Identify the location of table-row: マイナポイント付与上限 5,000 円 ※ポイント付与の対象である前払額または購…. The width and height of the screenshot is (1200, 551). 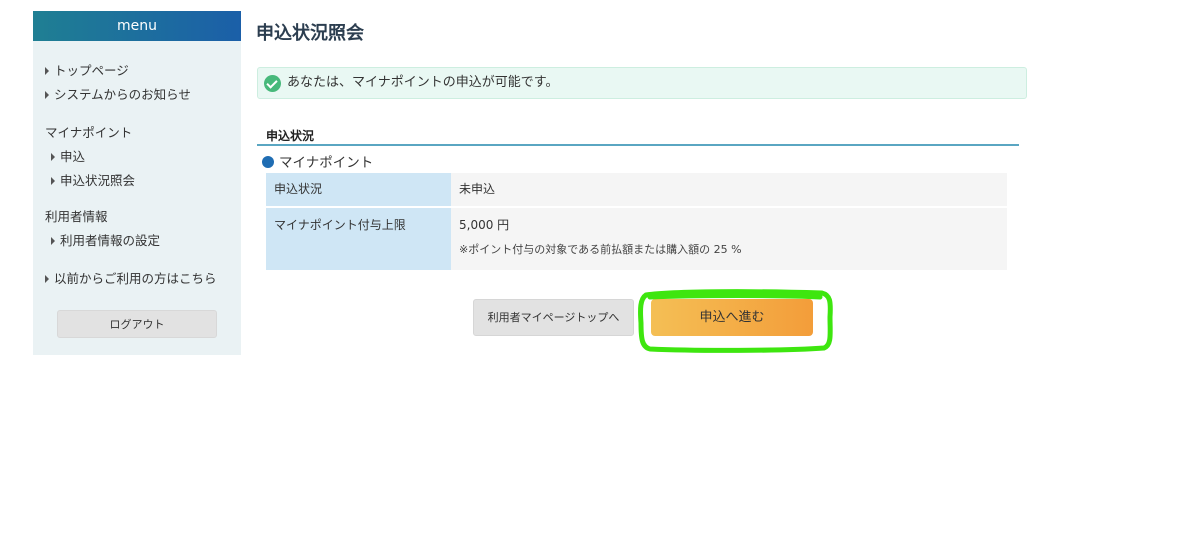
(636, 239).